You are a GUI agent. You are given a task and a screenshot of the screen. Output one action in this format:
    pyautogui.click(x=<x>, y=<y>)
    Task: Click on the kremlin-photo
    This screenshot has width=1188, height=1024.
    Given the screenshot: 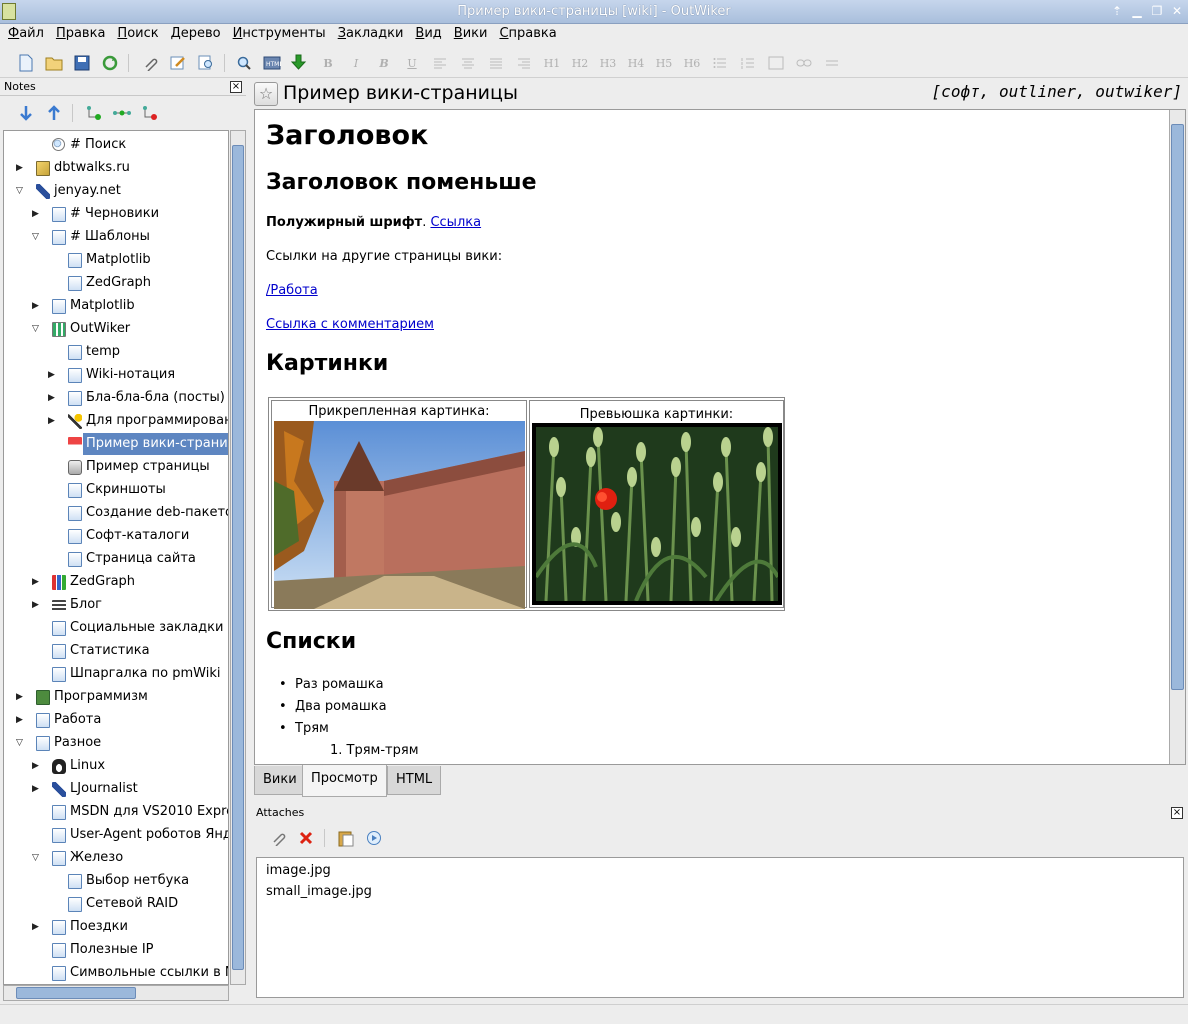 What is the action you would take?
    pyautogui.click(x=399, y=515)
    